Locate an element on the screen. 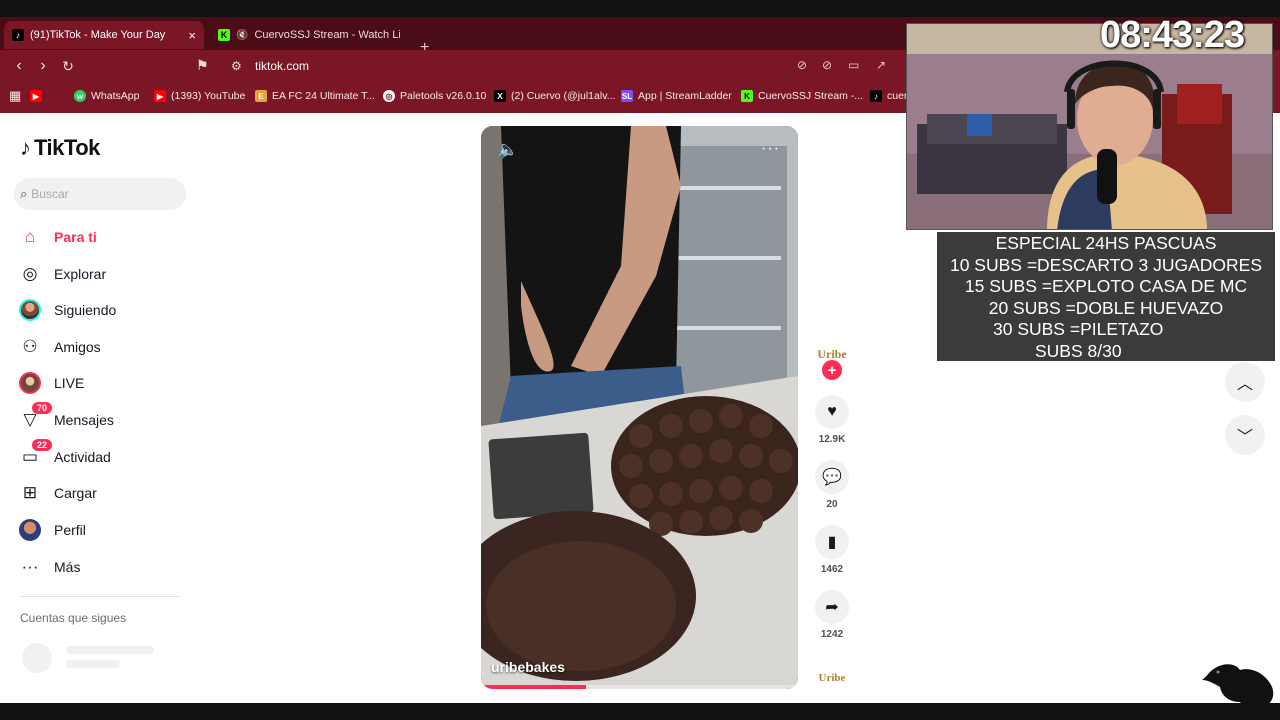 This screenshot has width=1280, height=720. url-field: tiktok.com is located at coordinates (282, 66).